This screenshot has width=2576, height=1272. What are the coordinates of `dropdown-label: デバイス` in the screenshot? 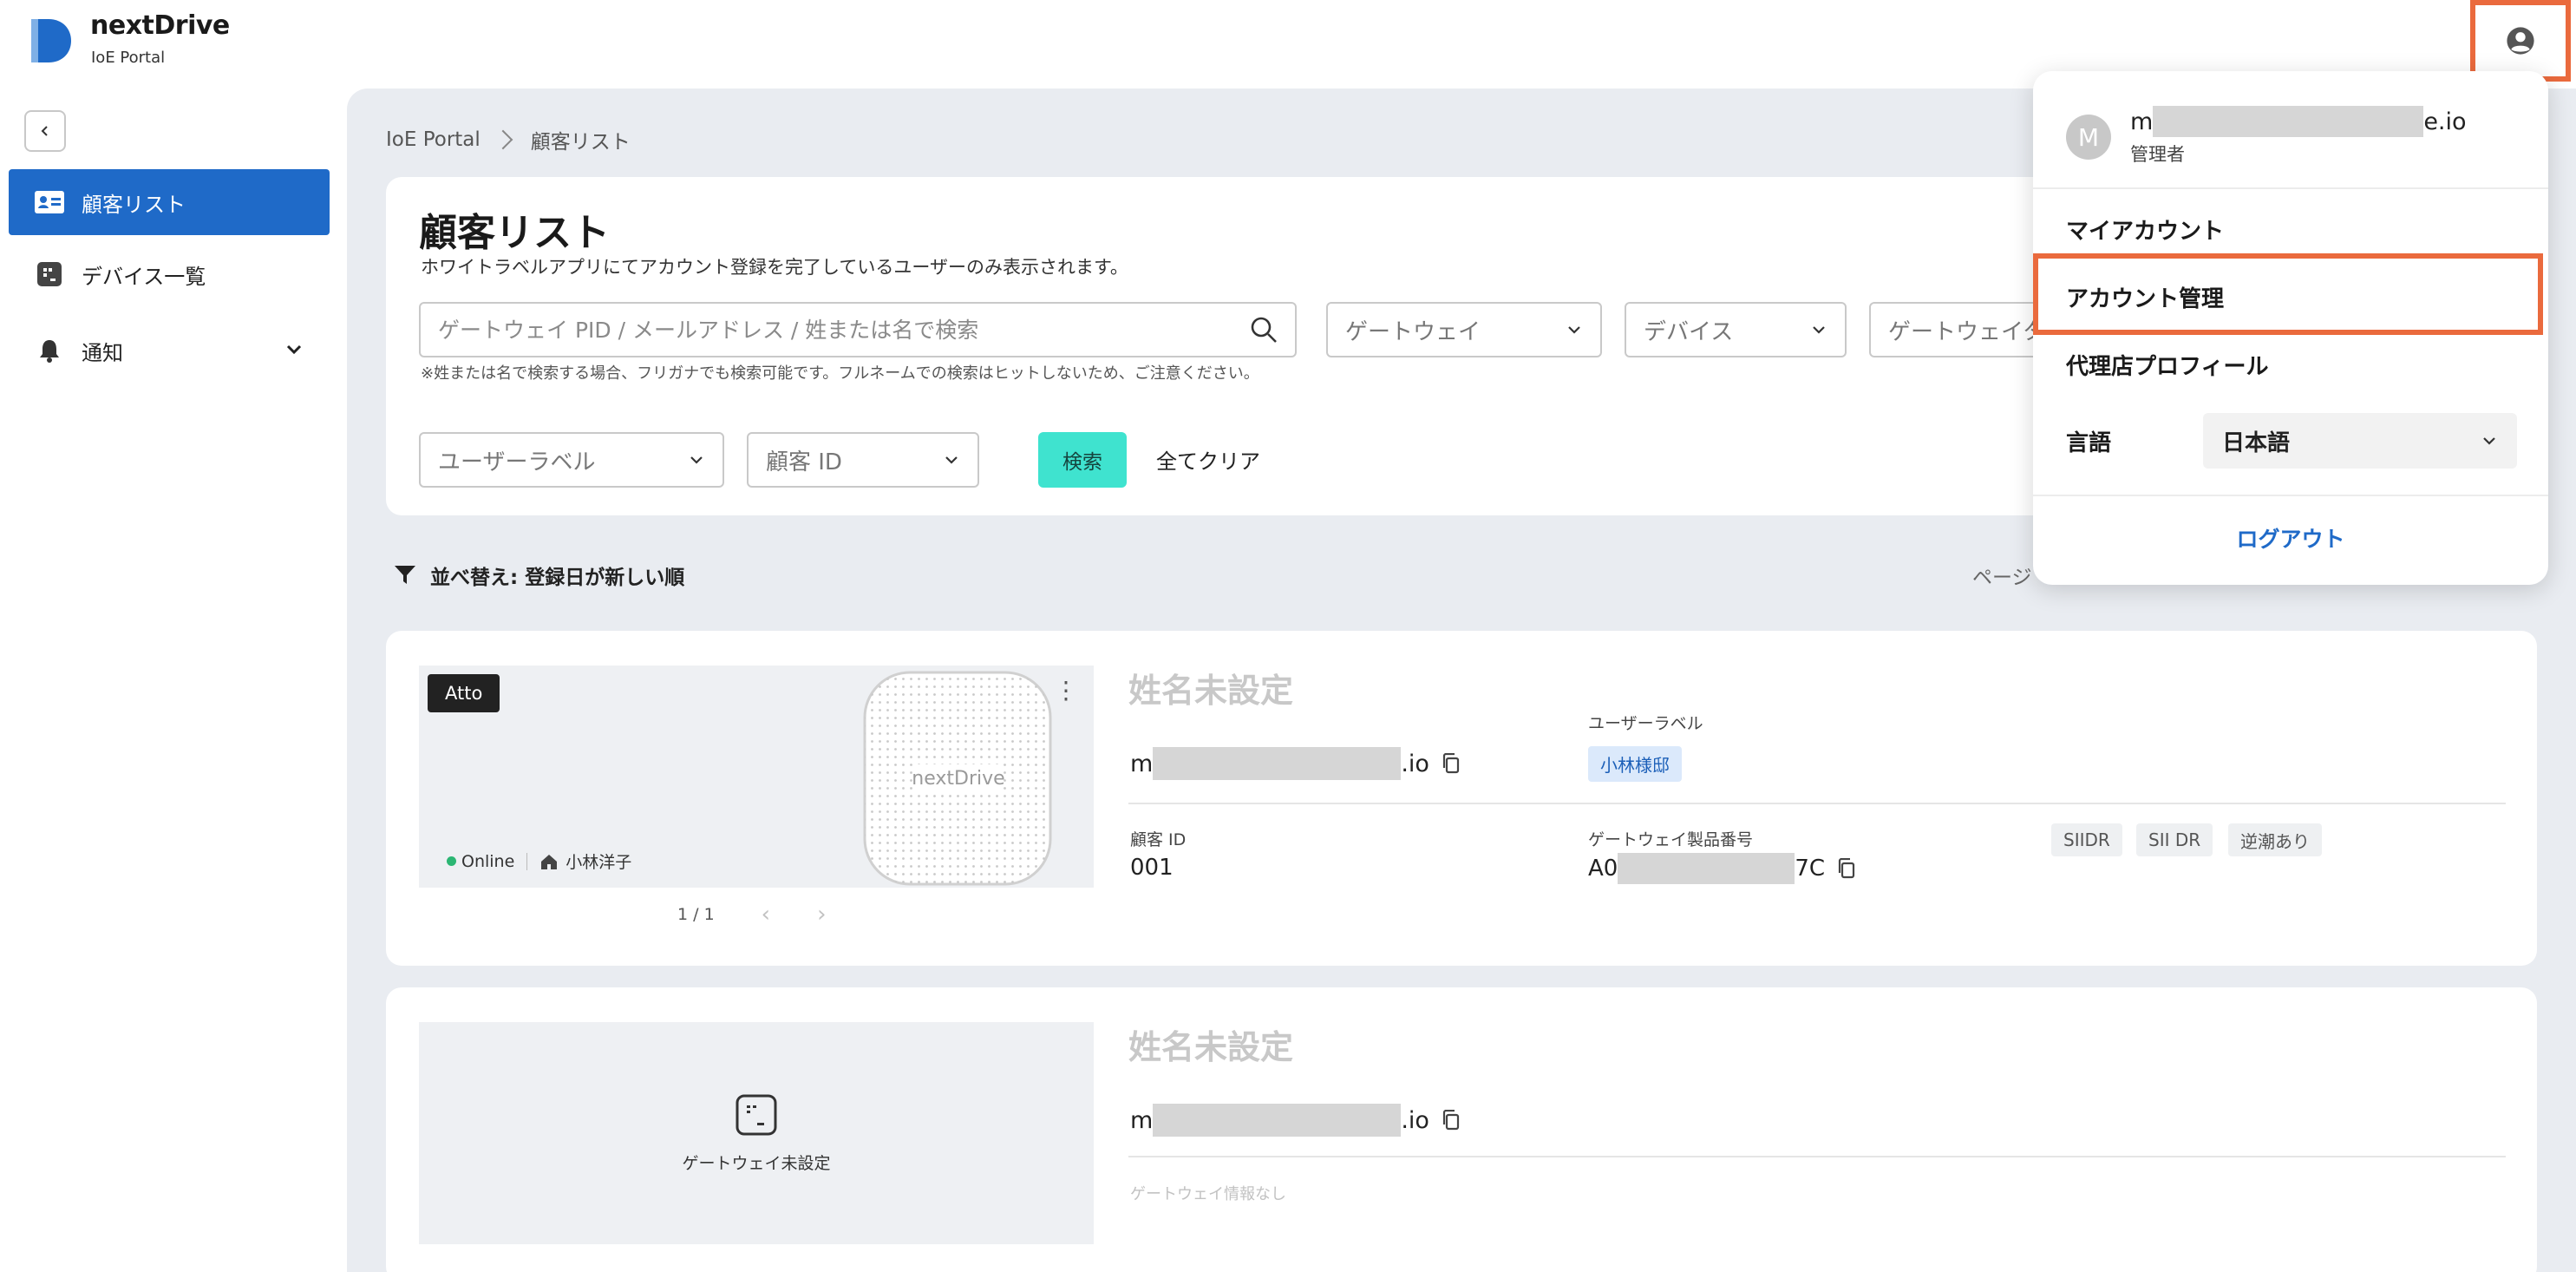 It's located at (1689, 331).